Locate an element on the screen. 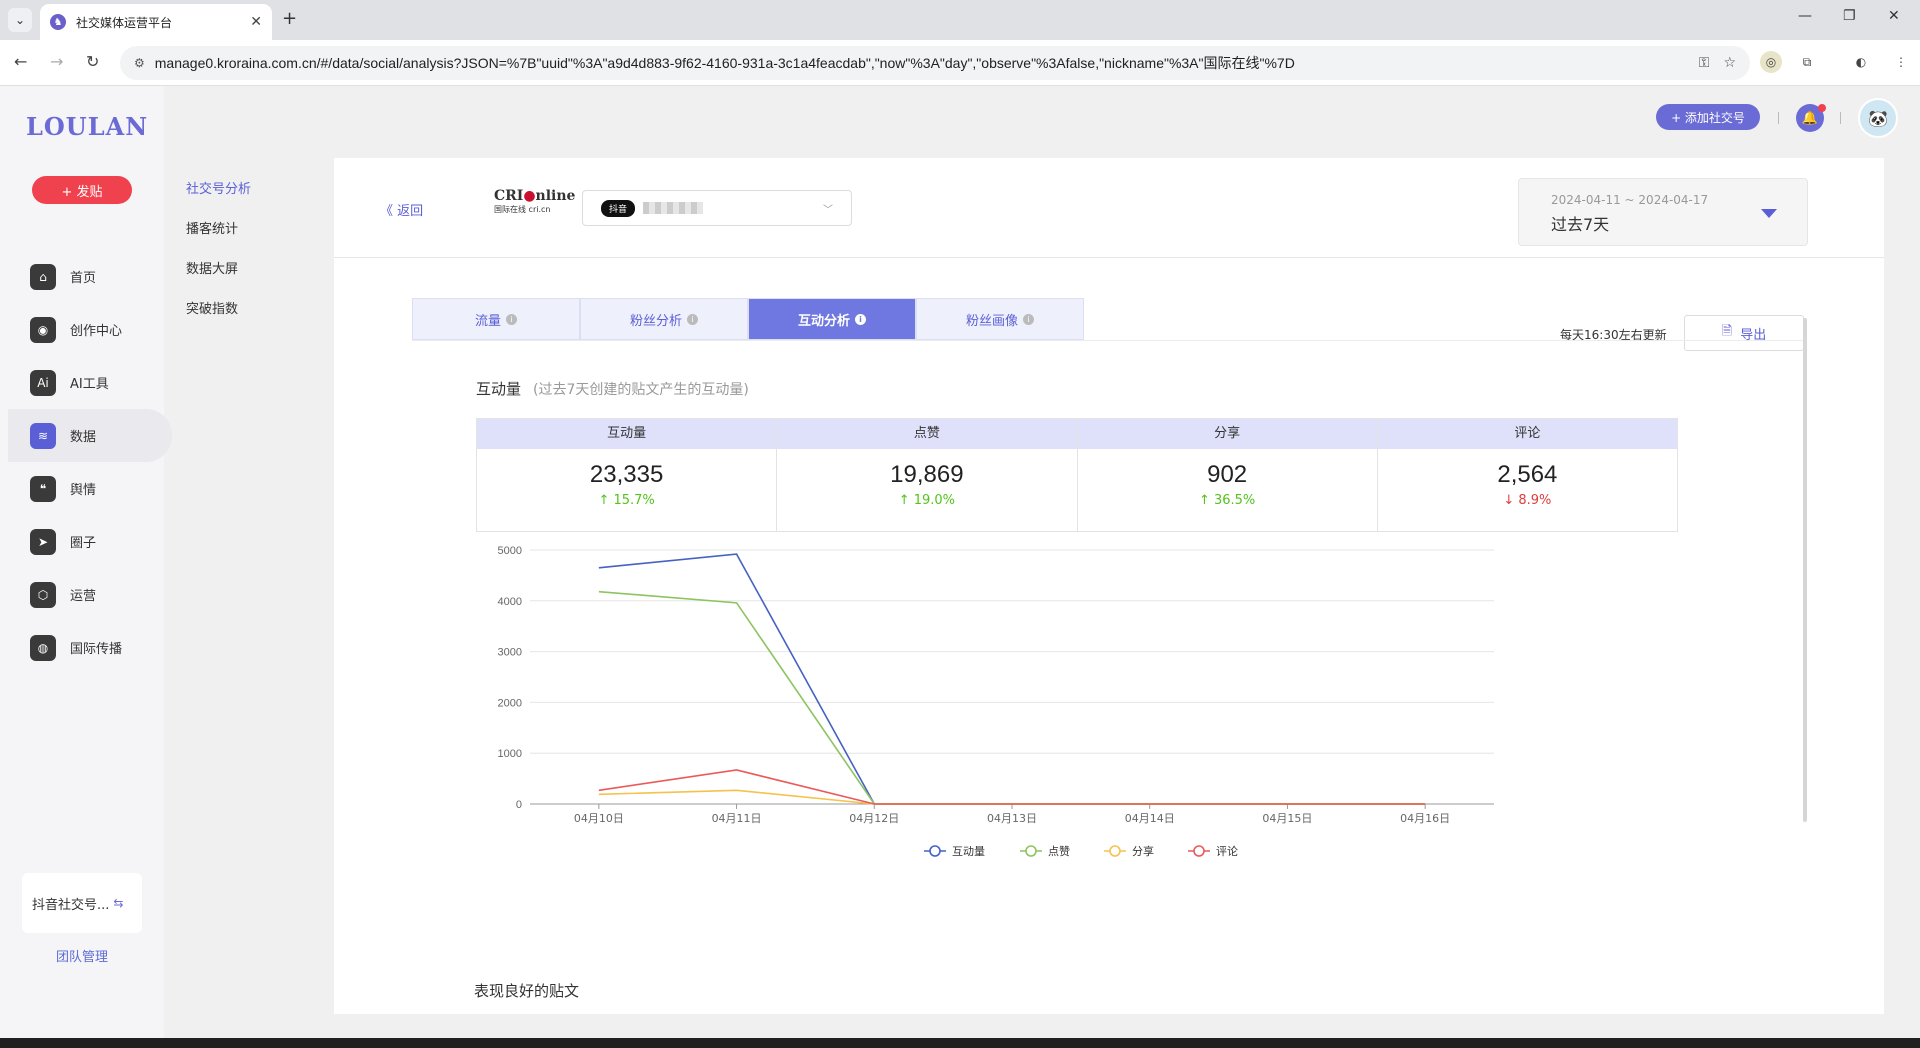  x-tick-label: 04月15日 is located at coordinates (1287, 818).